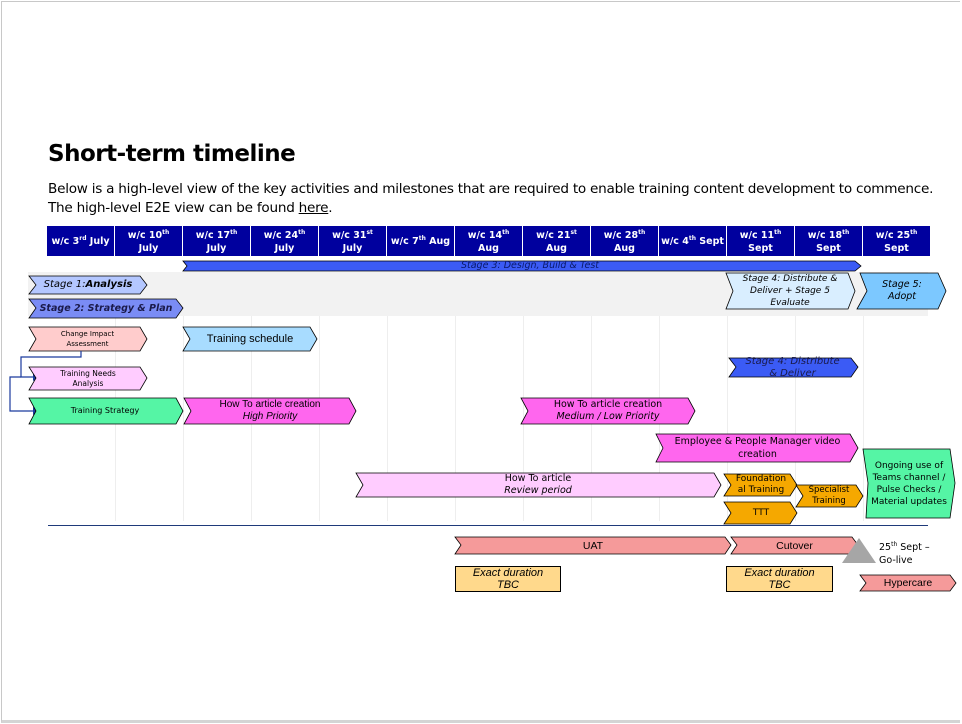  What do you see at coordinates (250, 339) in the screenshot?
I see `training-schedule-chevron` at bounding box center [250, 339].